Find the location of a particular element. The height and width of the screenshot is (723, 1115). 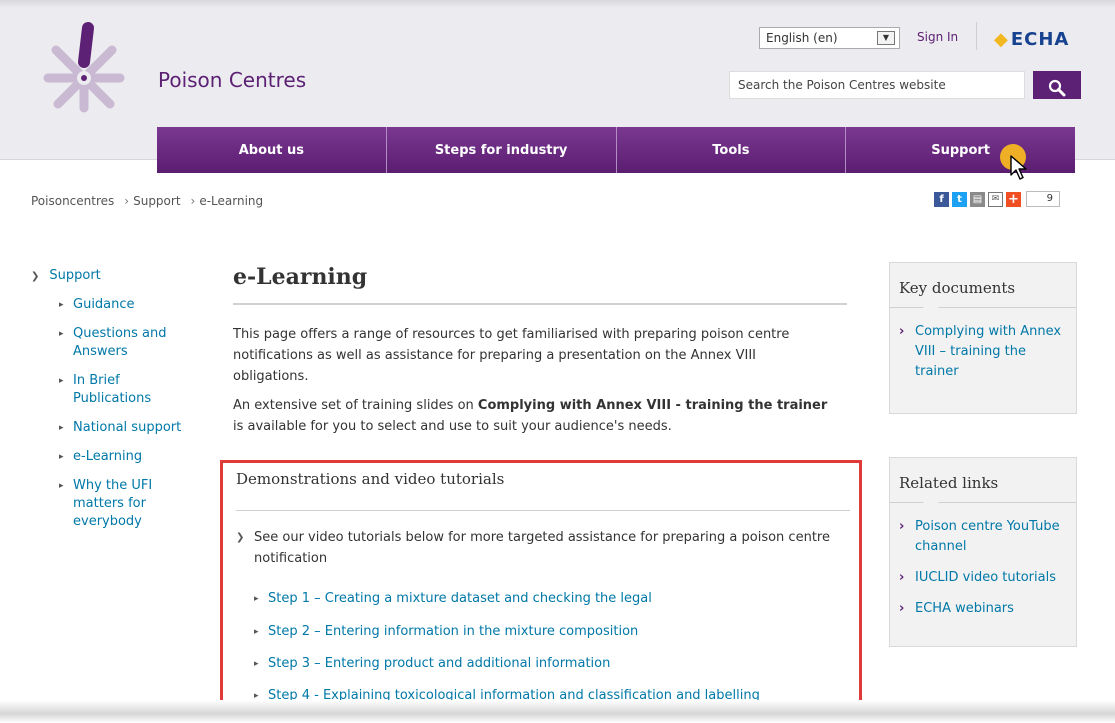

sidebar-root-support: ❯ Support is located at coordinates (111, 275).